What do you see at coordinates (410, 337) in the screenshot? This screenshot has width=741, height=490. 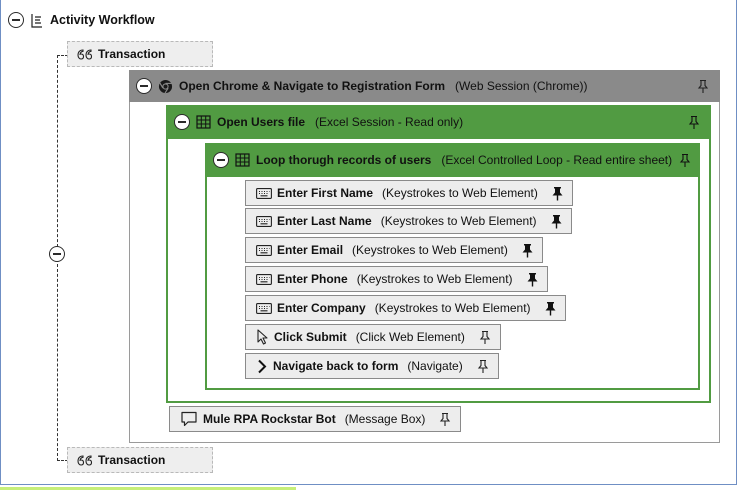 I see `activity-note: (Click Web Element)` at bounding box center [410, 337].